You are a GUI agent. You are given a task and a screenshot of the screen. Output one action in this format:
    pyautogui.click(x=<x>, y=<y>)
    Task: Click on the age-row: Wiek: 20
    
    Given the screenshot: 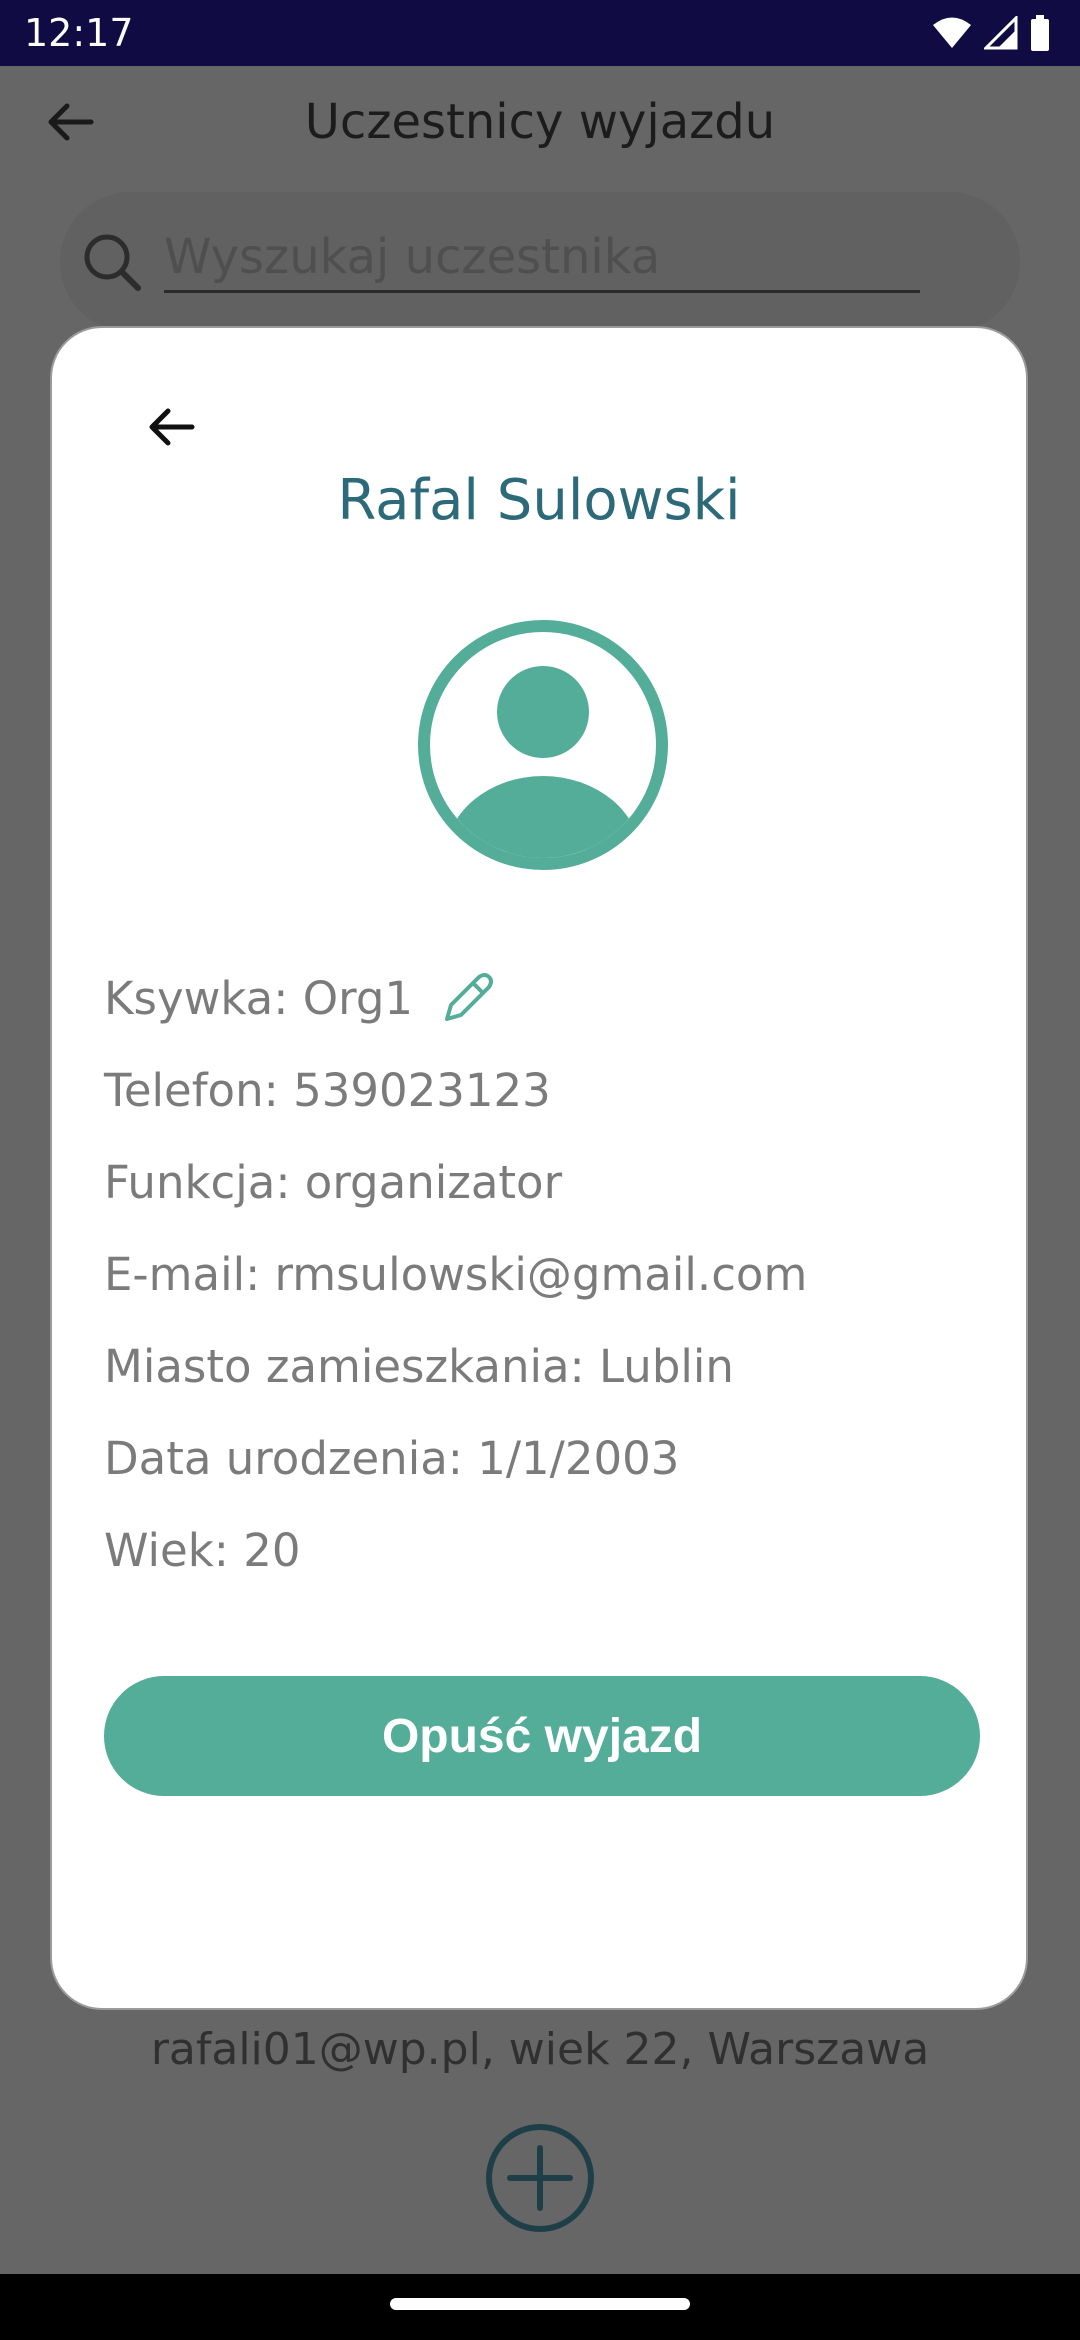 What is the action you would take?
    pyautogui.click(x=202, y=1550)
    